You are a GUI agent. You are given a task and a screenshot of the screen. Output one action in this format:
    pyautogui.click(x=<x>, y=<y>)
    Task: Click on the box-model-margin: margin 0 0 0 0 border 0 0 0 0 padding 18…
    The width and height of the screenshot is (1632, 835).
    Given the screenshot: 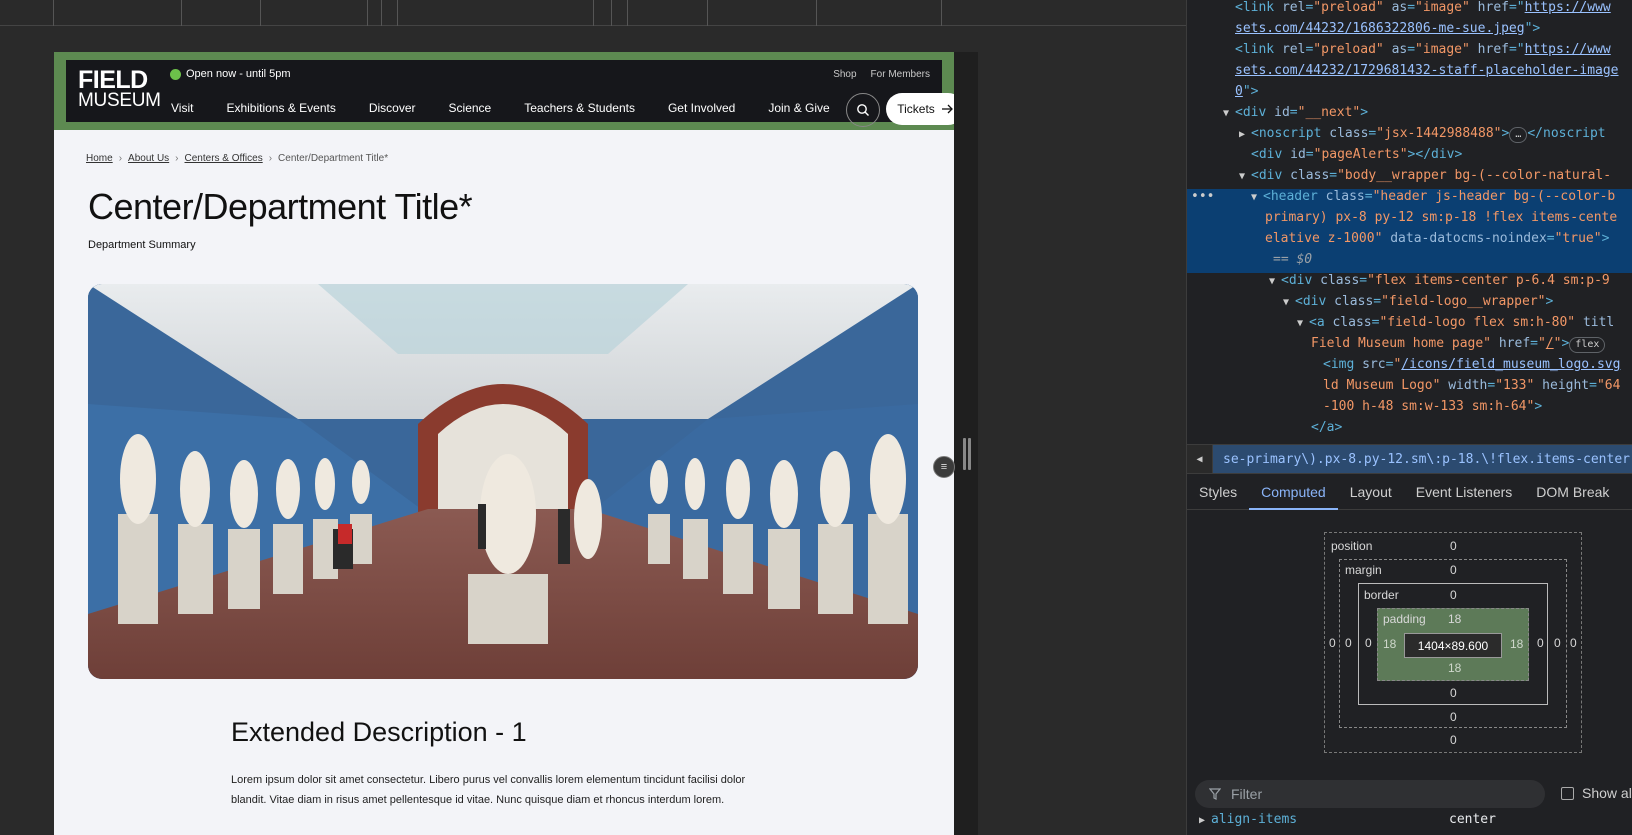 What is the action you would take?
    pyautogui.click(x=1453, y=643)
    